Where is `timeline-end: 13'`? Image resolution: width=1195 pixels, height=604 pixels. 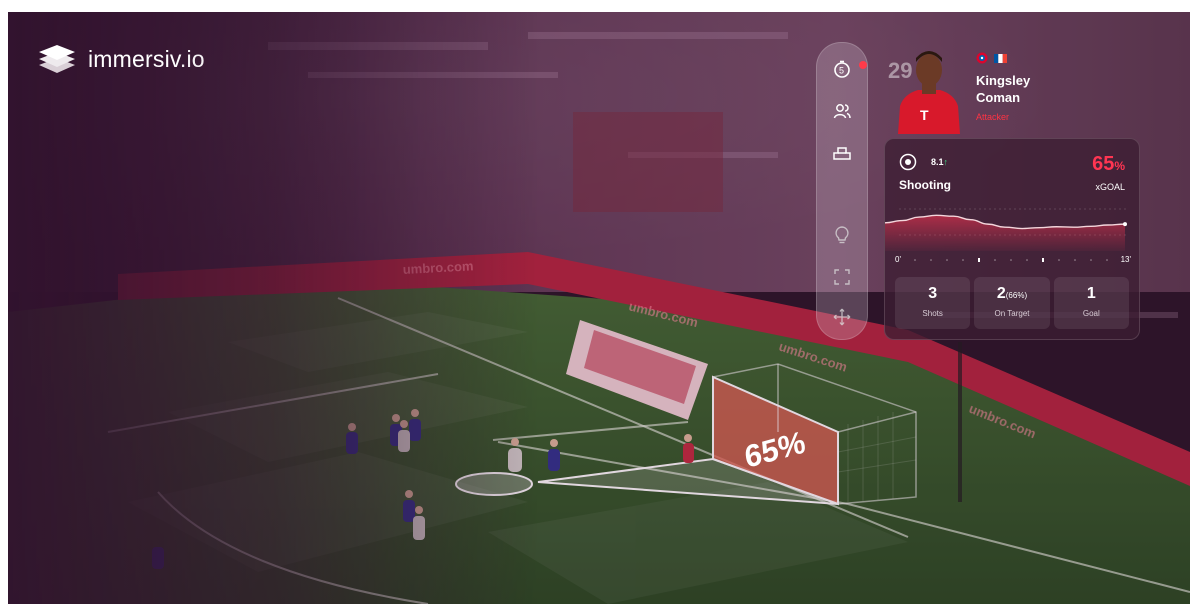 timeline-end: 13' is located at coordinates (1125, 259).